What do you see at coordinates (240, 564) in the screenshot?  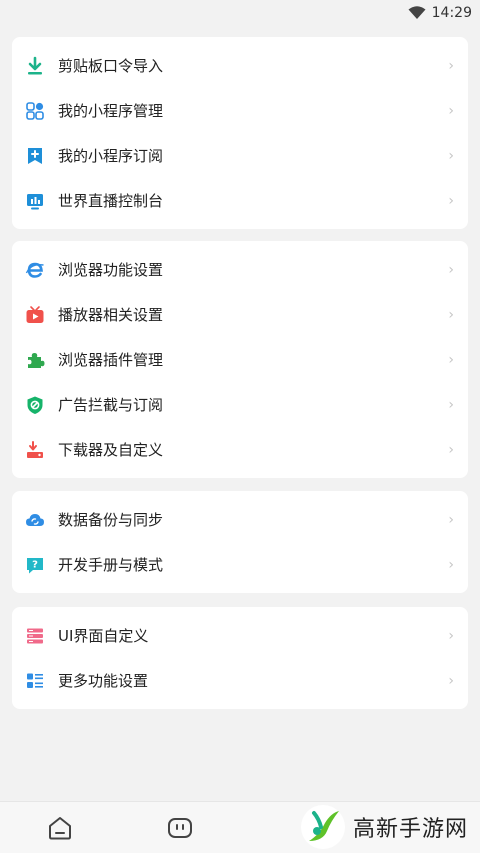 I see `menu-item-dev-manual: ? 开发手册与模式 ›` at bounding box center [240, 564].